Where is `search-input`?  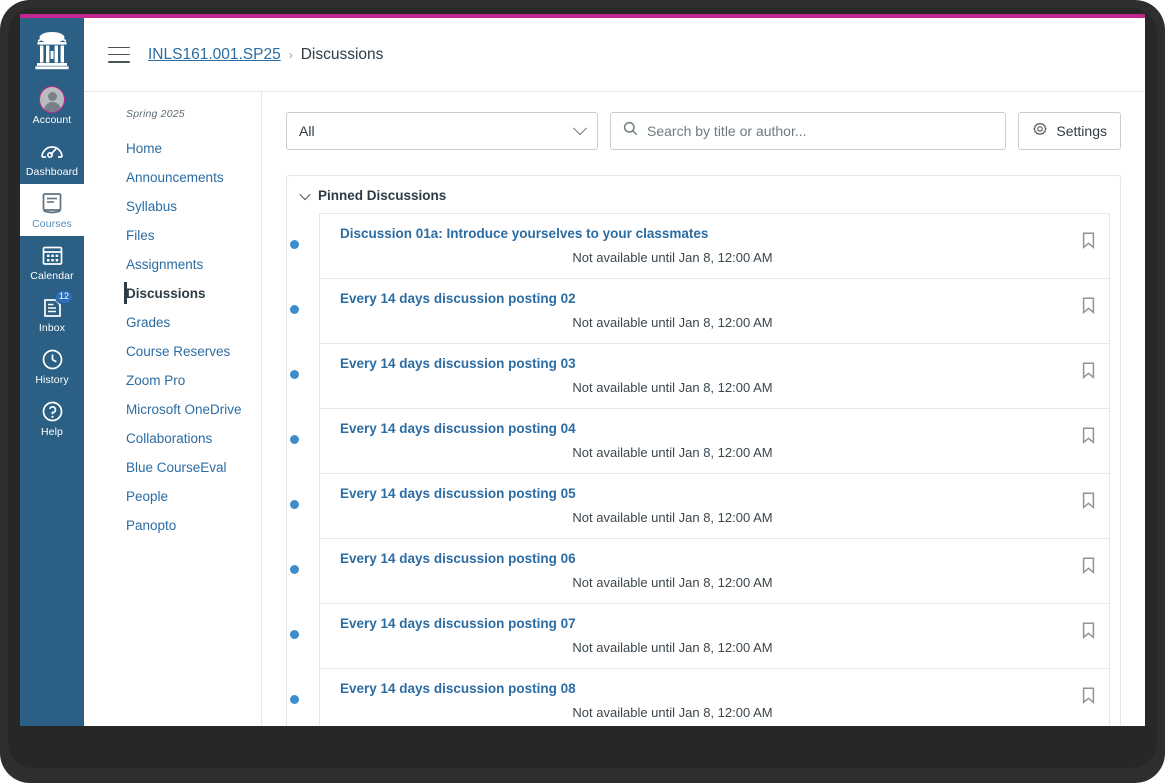
search-input is located at coordinates (820, 131).